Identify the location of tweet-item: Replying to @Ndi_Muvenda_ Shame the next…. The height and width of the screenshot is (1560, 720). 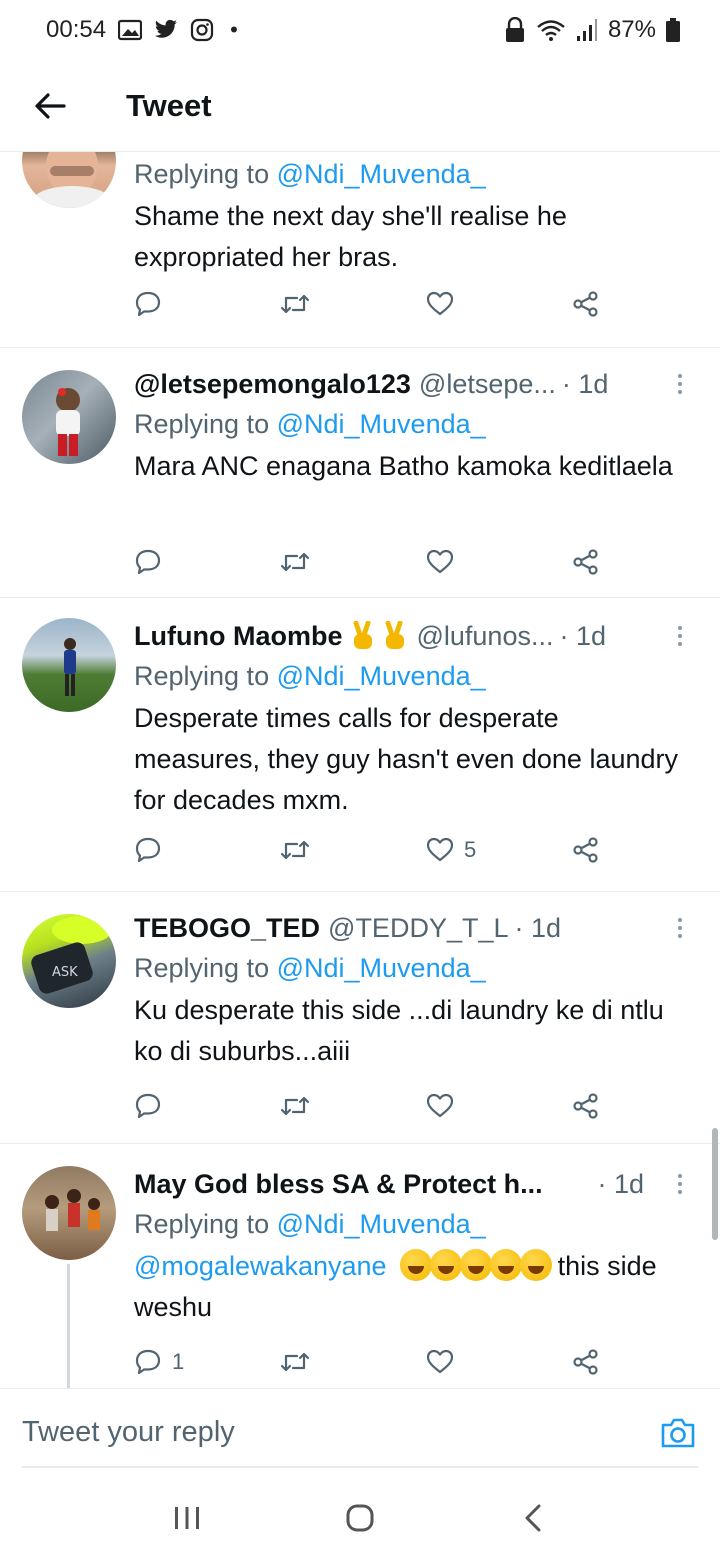
(360, 250).